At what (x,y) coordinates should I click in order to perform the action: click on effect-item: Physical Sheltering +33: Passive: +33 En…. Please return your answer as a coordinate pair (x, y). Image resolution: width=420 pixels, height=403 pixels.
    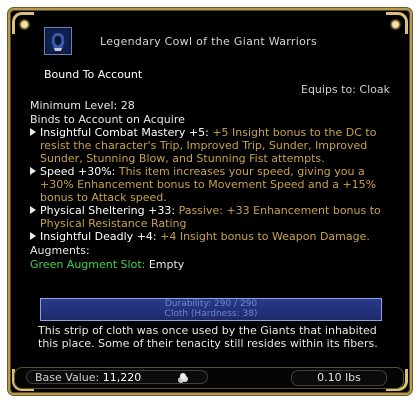
    Looking at the image, I should click on (210, 217).